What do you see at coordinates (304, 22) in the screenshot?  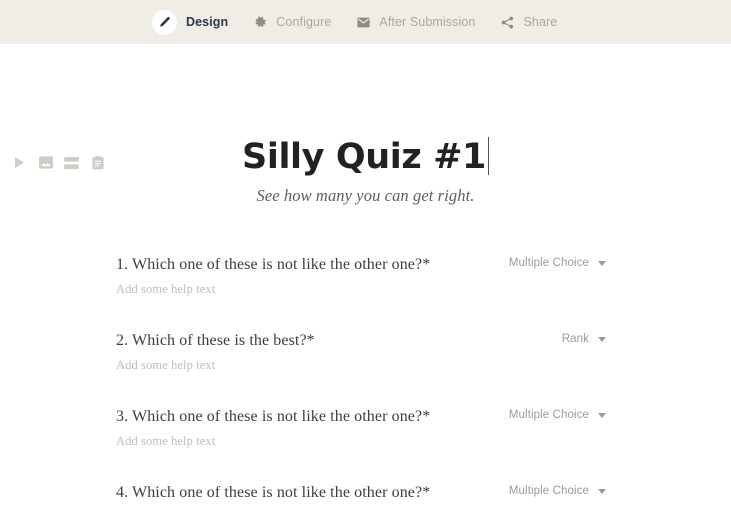 I see `tab-configure-label: Configure` at bounding box center [304, 22].